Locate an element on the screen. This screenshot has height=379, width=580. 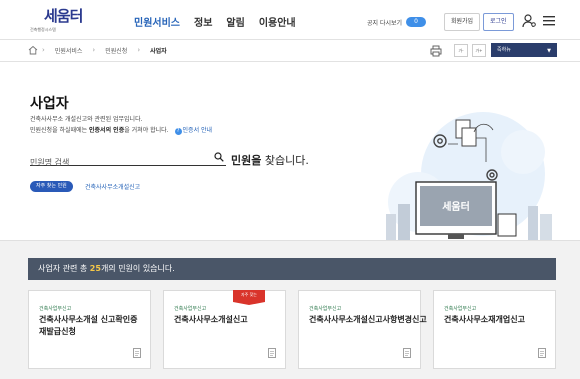
certificate-guide-link: ? 인증서 안내 is located at coordinates (193, 131).